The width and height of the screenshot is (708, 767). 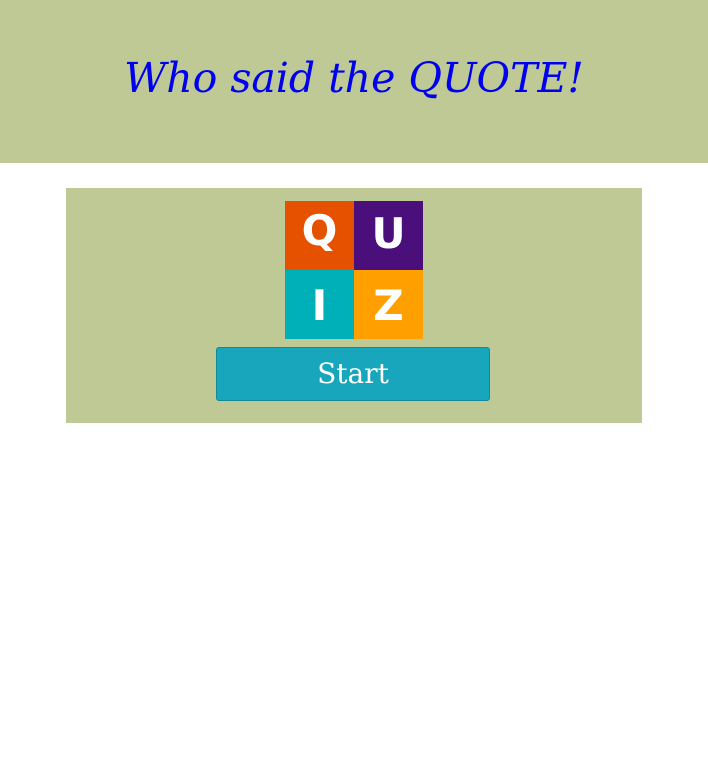 What do you see at coordinates (353, 374) in the screenshot?
I see `start-button: Start` at bounding box center [353, 374].